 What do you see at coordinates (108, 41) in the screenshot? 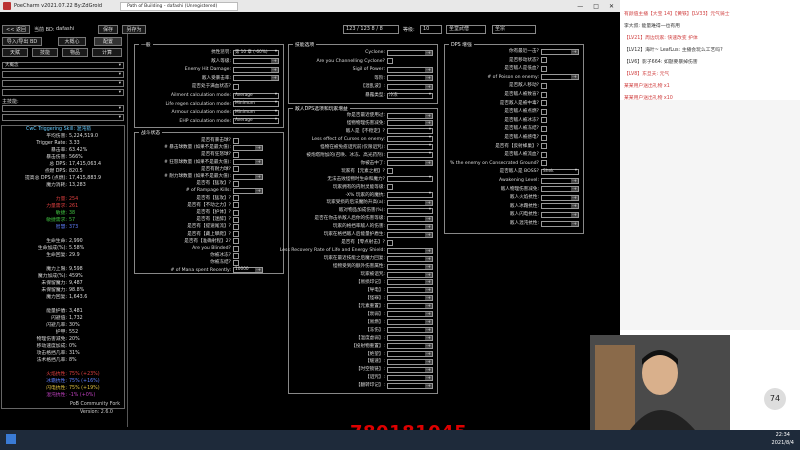
I see `tab-config: 配置` at bounding box center [108, 41].